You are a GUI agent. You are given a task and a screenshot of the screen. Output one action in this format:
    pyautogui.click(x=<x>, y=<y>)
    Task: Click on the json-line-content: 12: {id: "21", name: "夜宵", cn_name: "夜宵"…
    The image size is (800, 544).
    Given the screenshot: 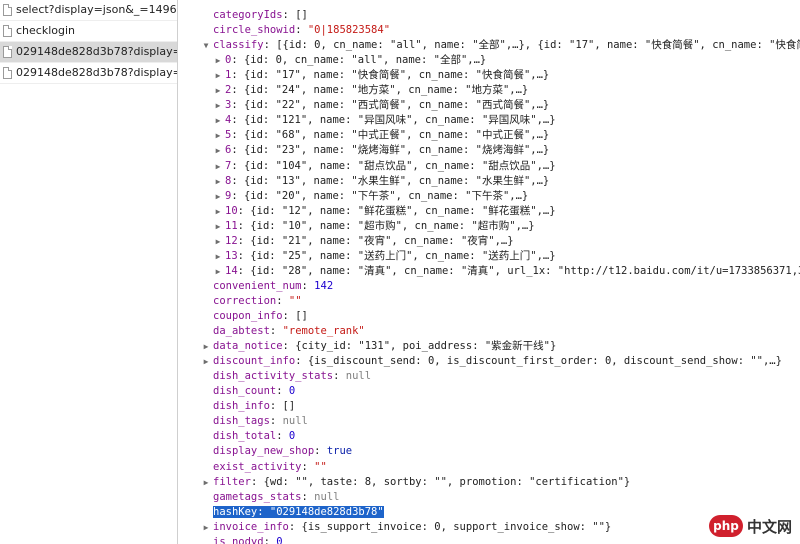 What is the action you would take?
    pyautogui.click(x=369, y=241)
    